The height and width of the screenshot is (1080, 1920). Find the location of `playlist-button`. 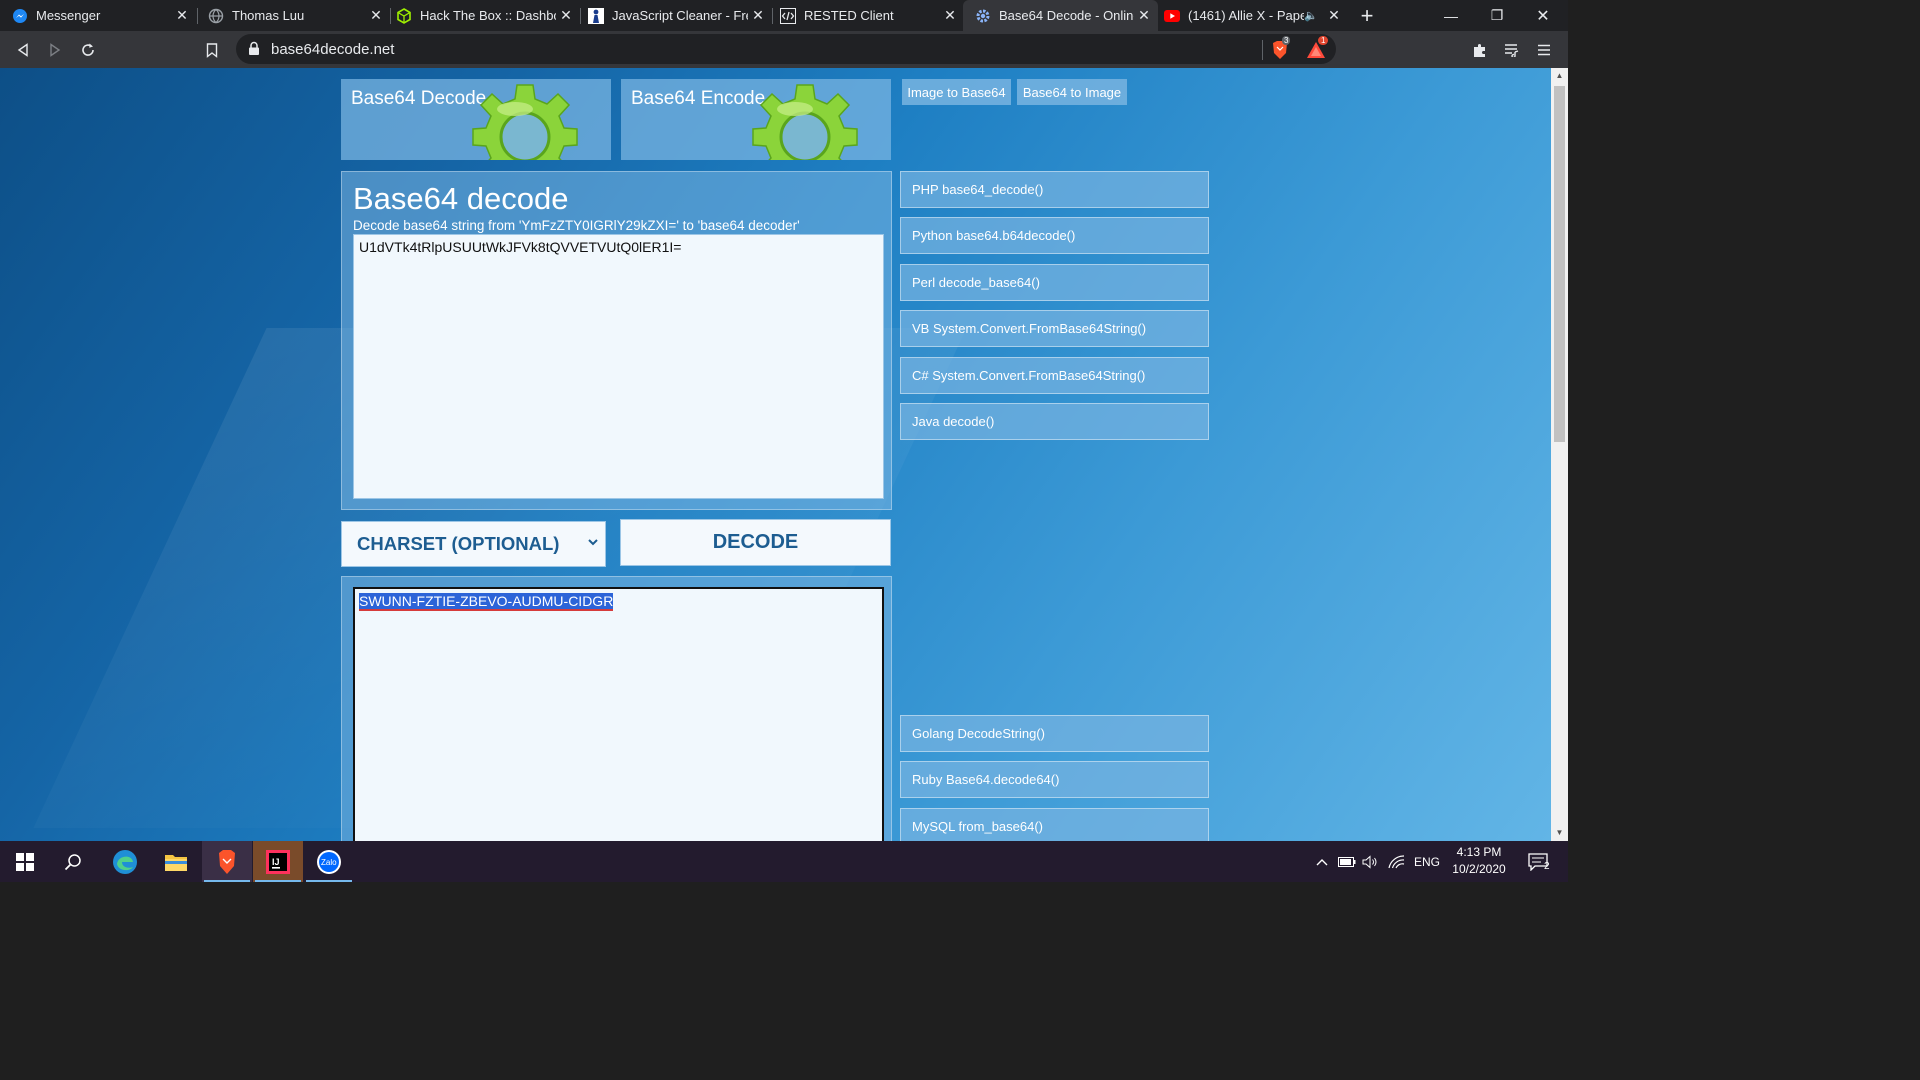

playlist-button is located at coordinates (1512, 50).